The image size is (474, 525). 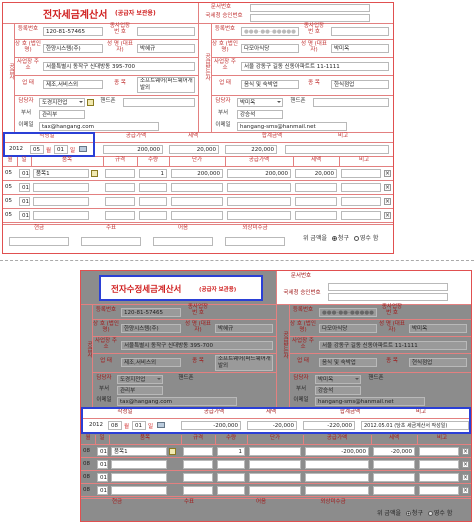 I want to click on row-item: 품목1, so click(x=139, y=451).